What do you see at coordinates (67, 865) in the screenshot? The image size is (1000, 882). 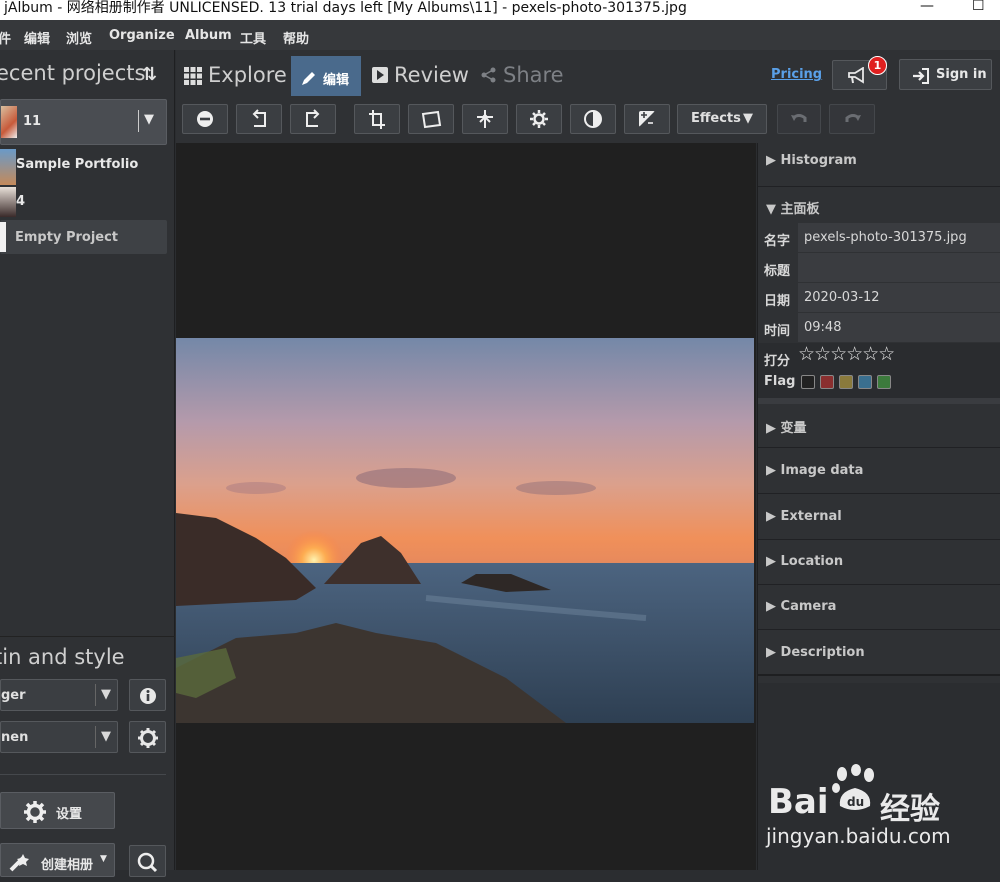 I see `create-album-label: 创建相册` at bounding box center [67, 865].